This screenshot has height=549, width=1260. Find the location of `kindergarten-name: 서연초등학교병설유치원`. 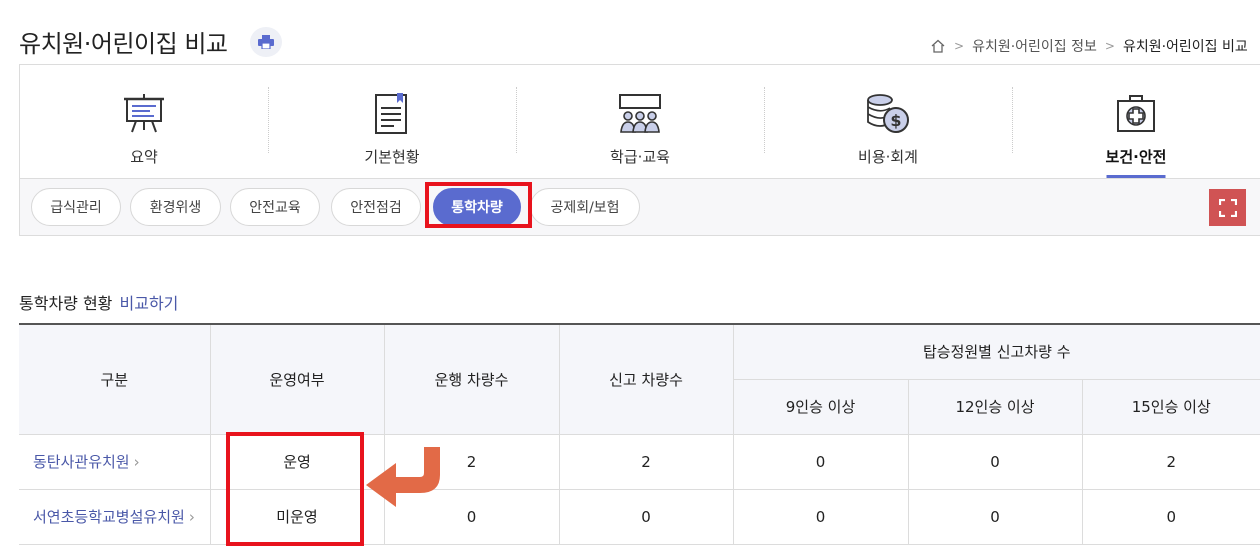

kindergarten-name: 서연초등학교병설유치원 is located at coordinates (109, 517).